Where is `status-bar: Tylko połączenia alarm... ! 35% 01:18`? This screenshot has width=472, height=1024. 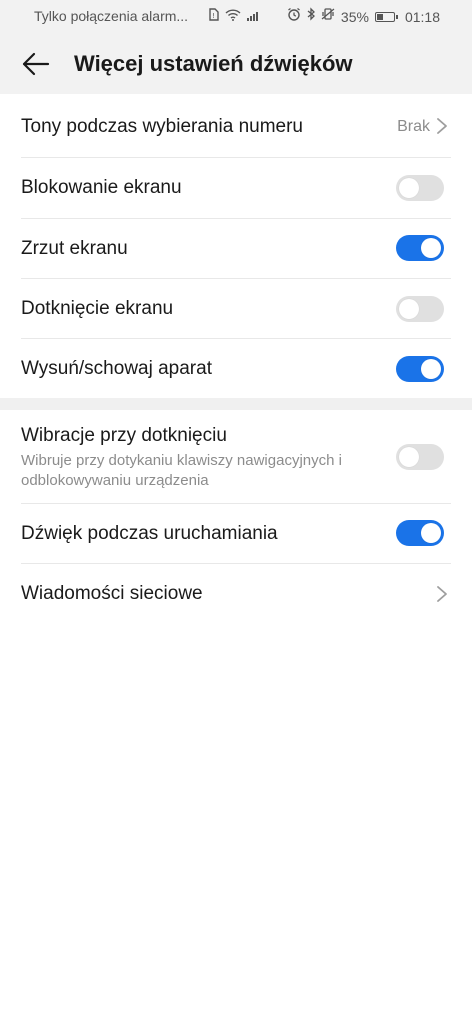
status-bar: Tylko połączenia alarm... ! 35% 01:18 is located at coordinates (236, 17).